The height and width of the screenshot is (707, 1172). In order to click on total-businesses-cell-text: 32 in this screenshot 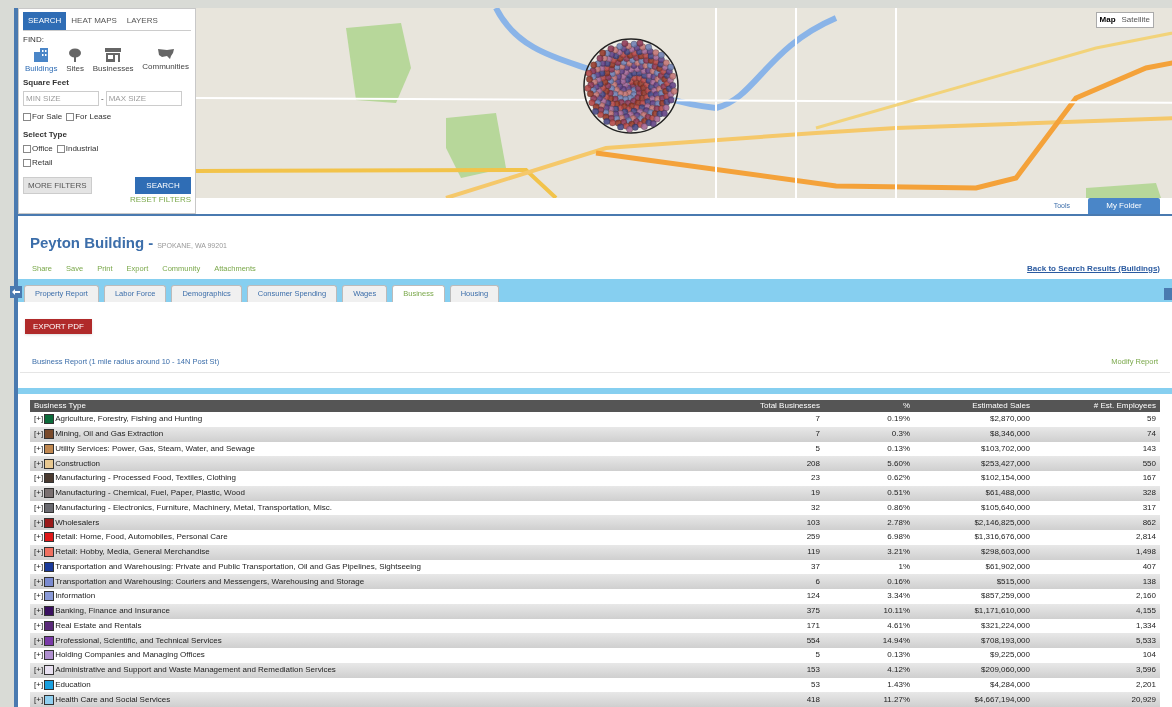, I will do `click(815, 507)`.